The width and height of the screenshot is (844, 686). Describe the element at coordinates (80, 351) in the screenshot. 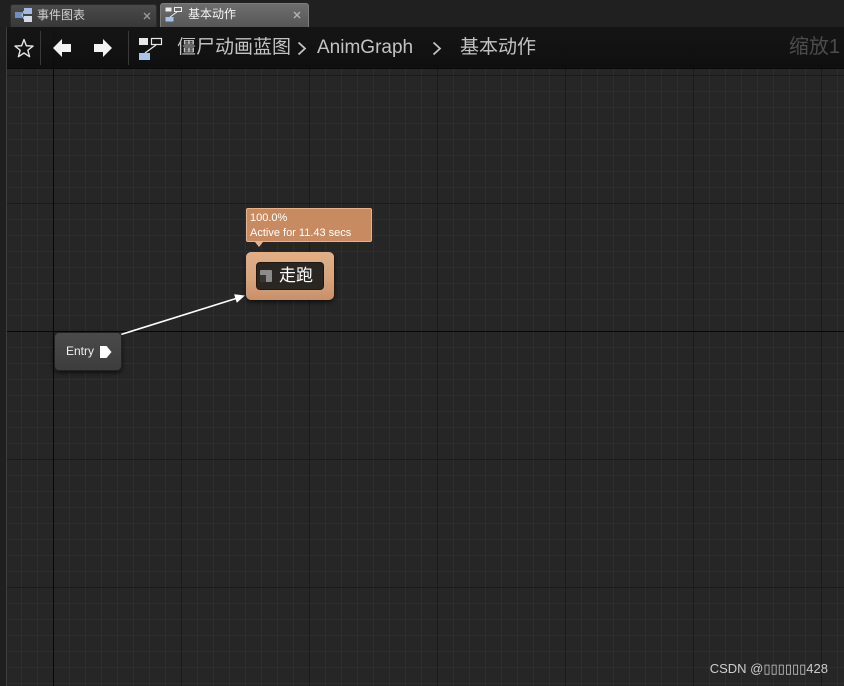

I see `entry-node-label: Entry` at that location.